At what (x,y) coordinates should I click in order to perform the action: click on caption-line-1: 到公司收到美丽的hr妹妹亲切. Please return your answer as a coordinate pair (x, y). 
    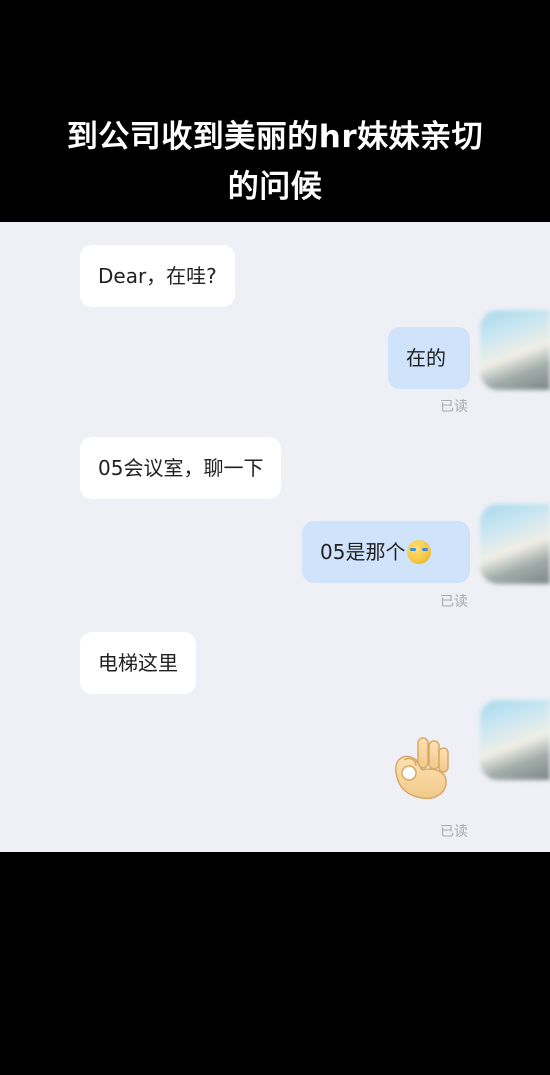
    Looking at the image, I should click on (275, 137).